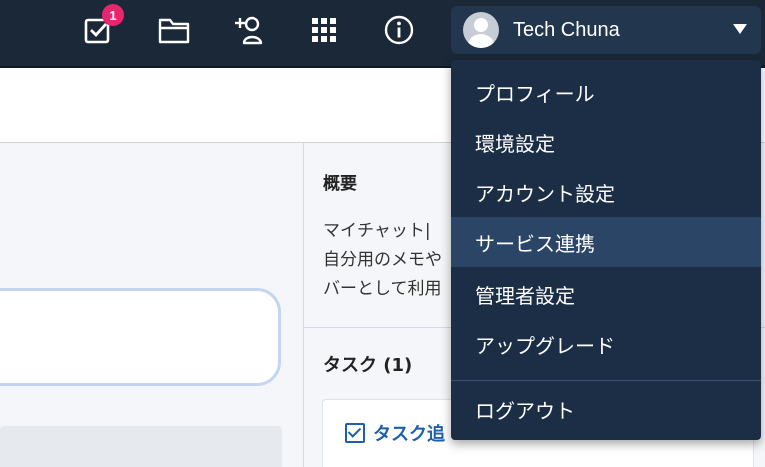 The image size is (765, 467). What do you see at coordinates (545, 193) in the screenshot?
I see `menu-item-label: アカウント設定` at bounding box center [545, 193].